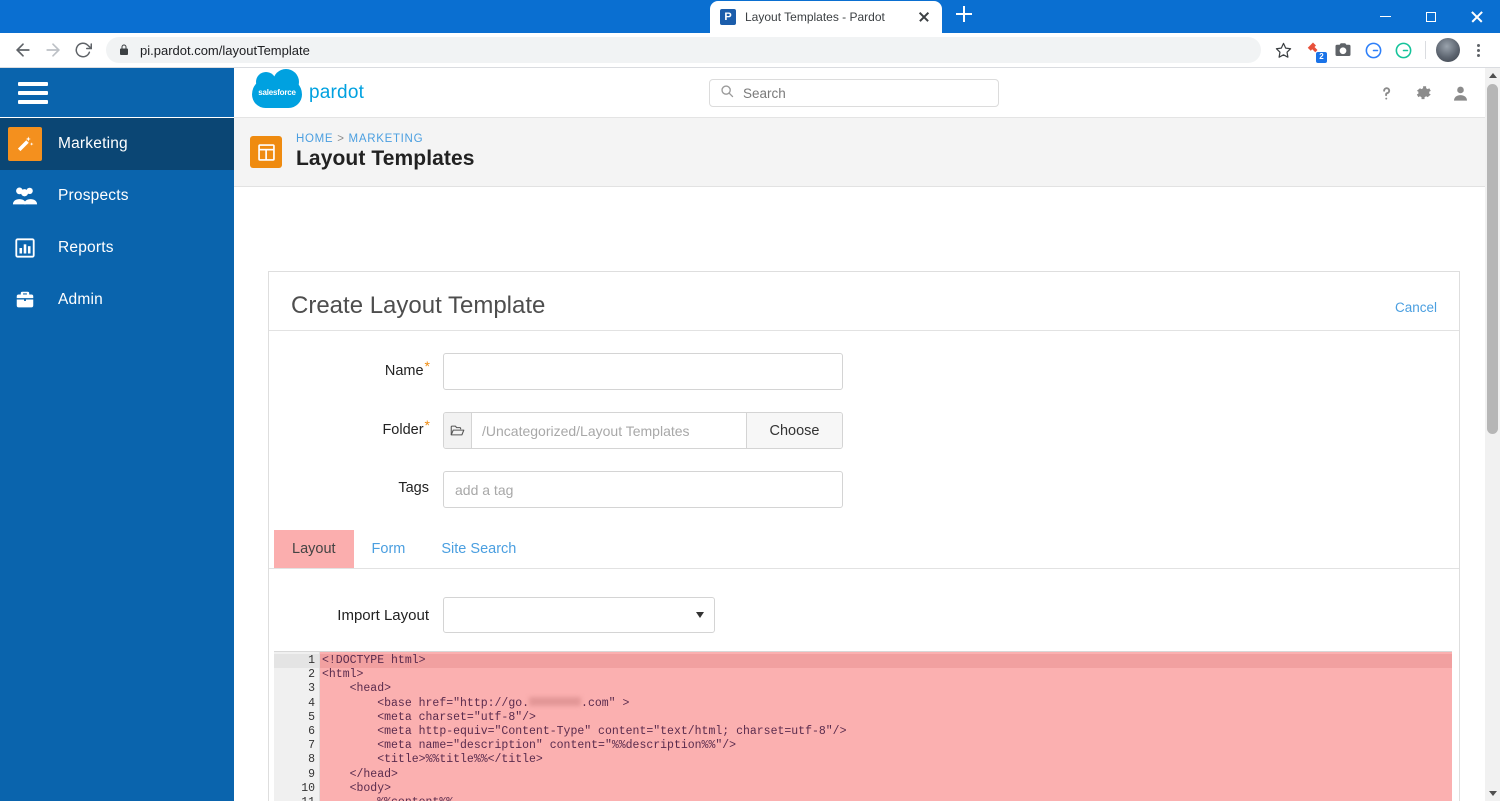 The height and width of the screenshot is (801, 1500). Describe the element at coordinates (117, 196) in the screenshot. I see `sidebar-item-prospects: Prospects` at that location.